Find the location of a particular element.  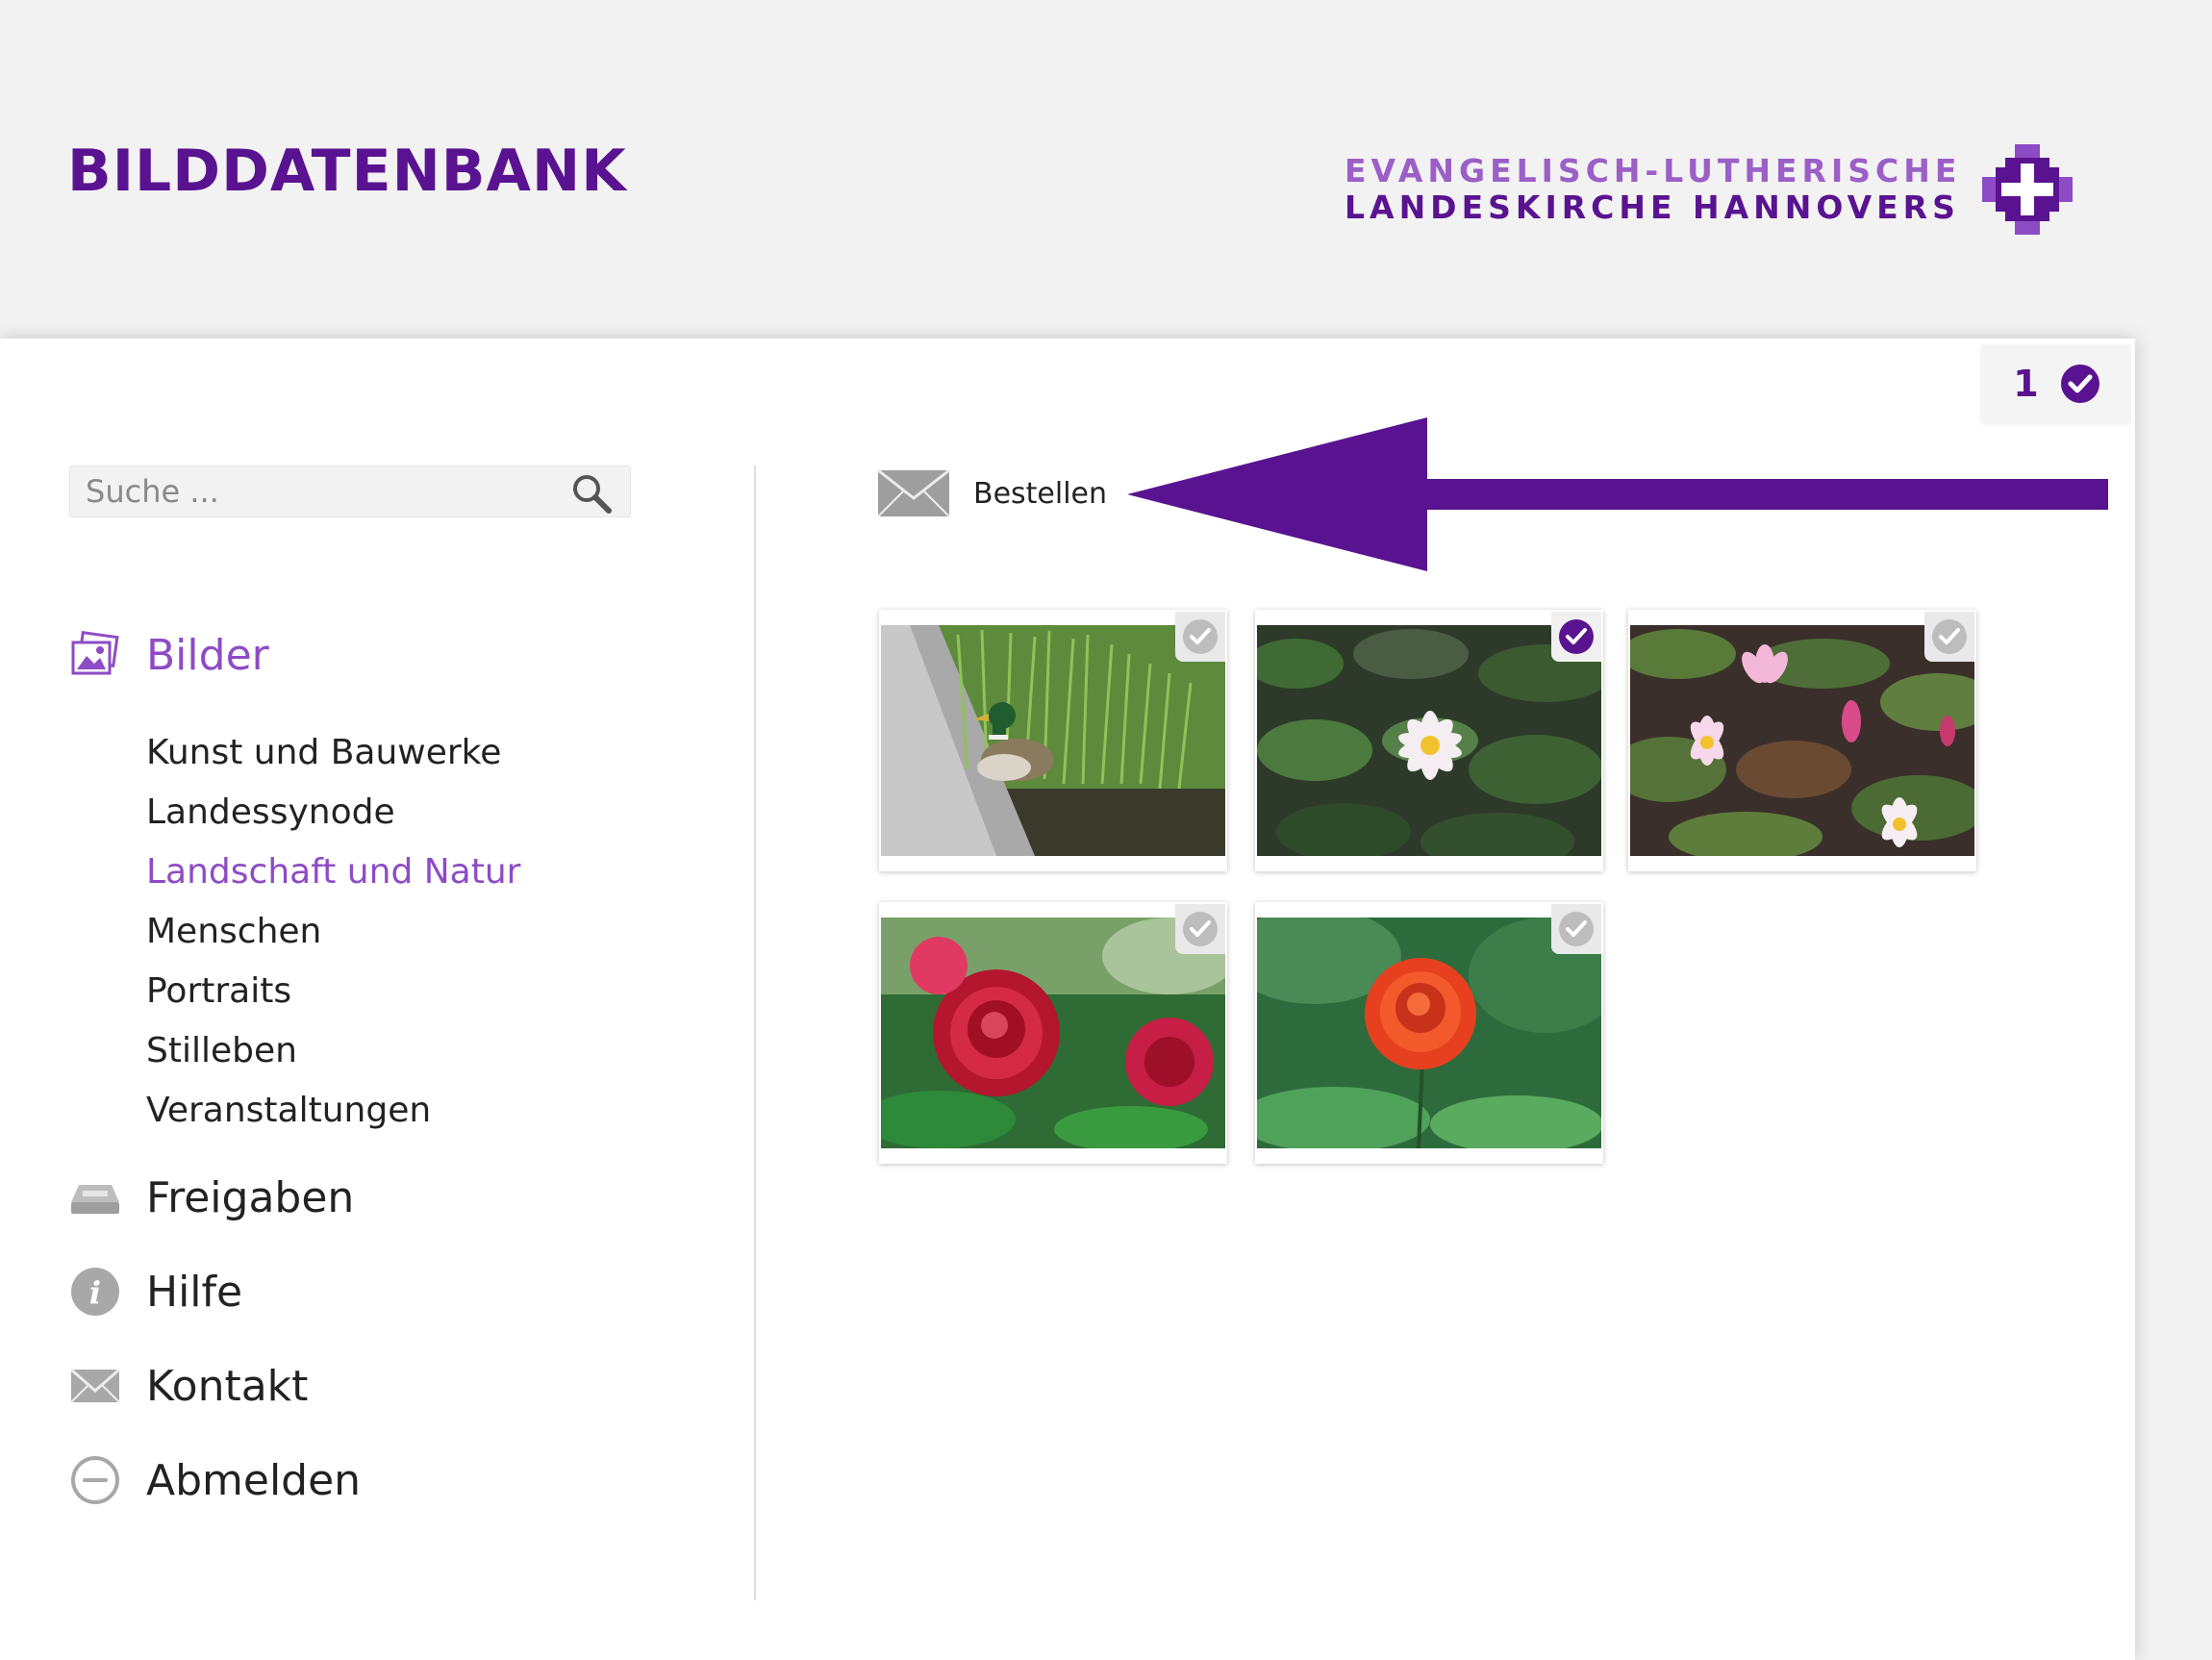

nav-hilfe: i Hilfe is located at coordinates (155, 1292).